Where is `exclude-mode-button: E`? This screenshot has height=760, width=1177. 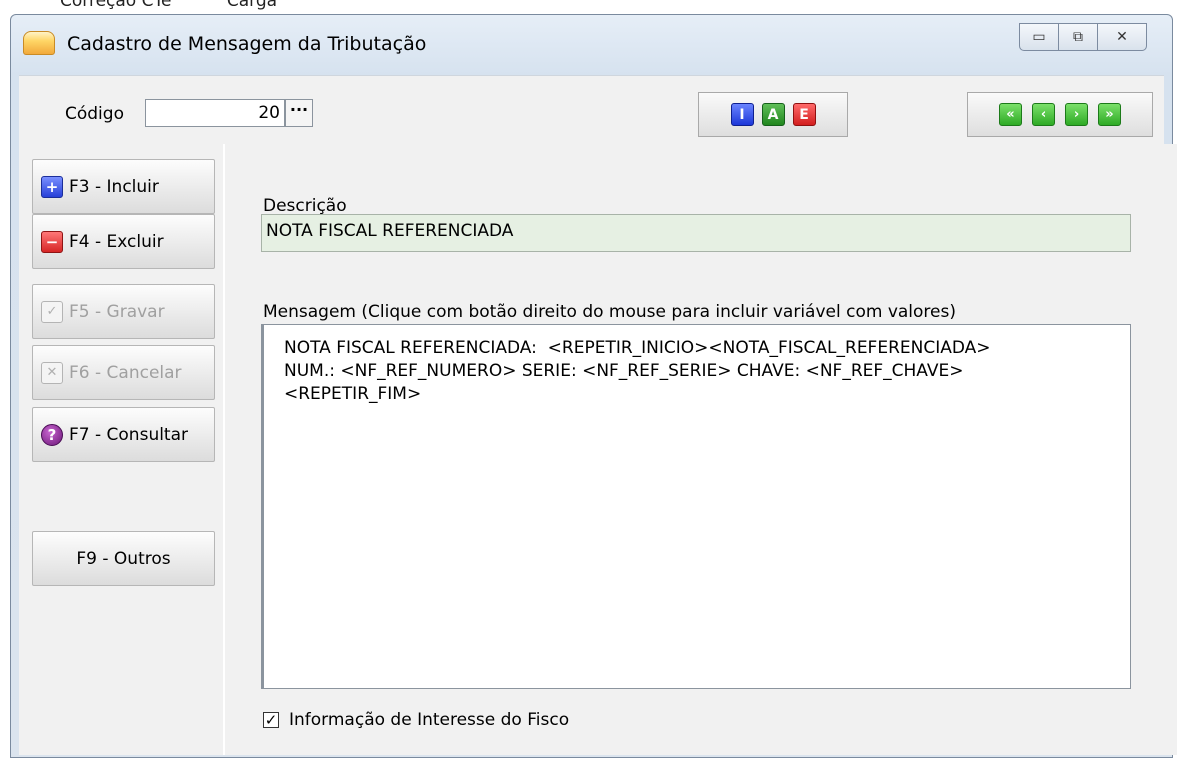 exclude-mode-button: E is located at coordinates (804, 114).